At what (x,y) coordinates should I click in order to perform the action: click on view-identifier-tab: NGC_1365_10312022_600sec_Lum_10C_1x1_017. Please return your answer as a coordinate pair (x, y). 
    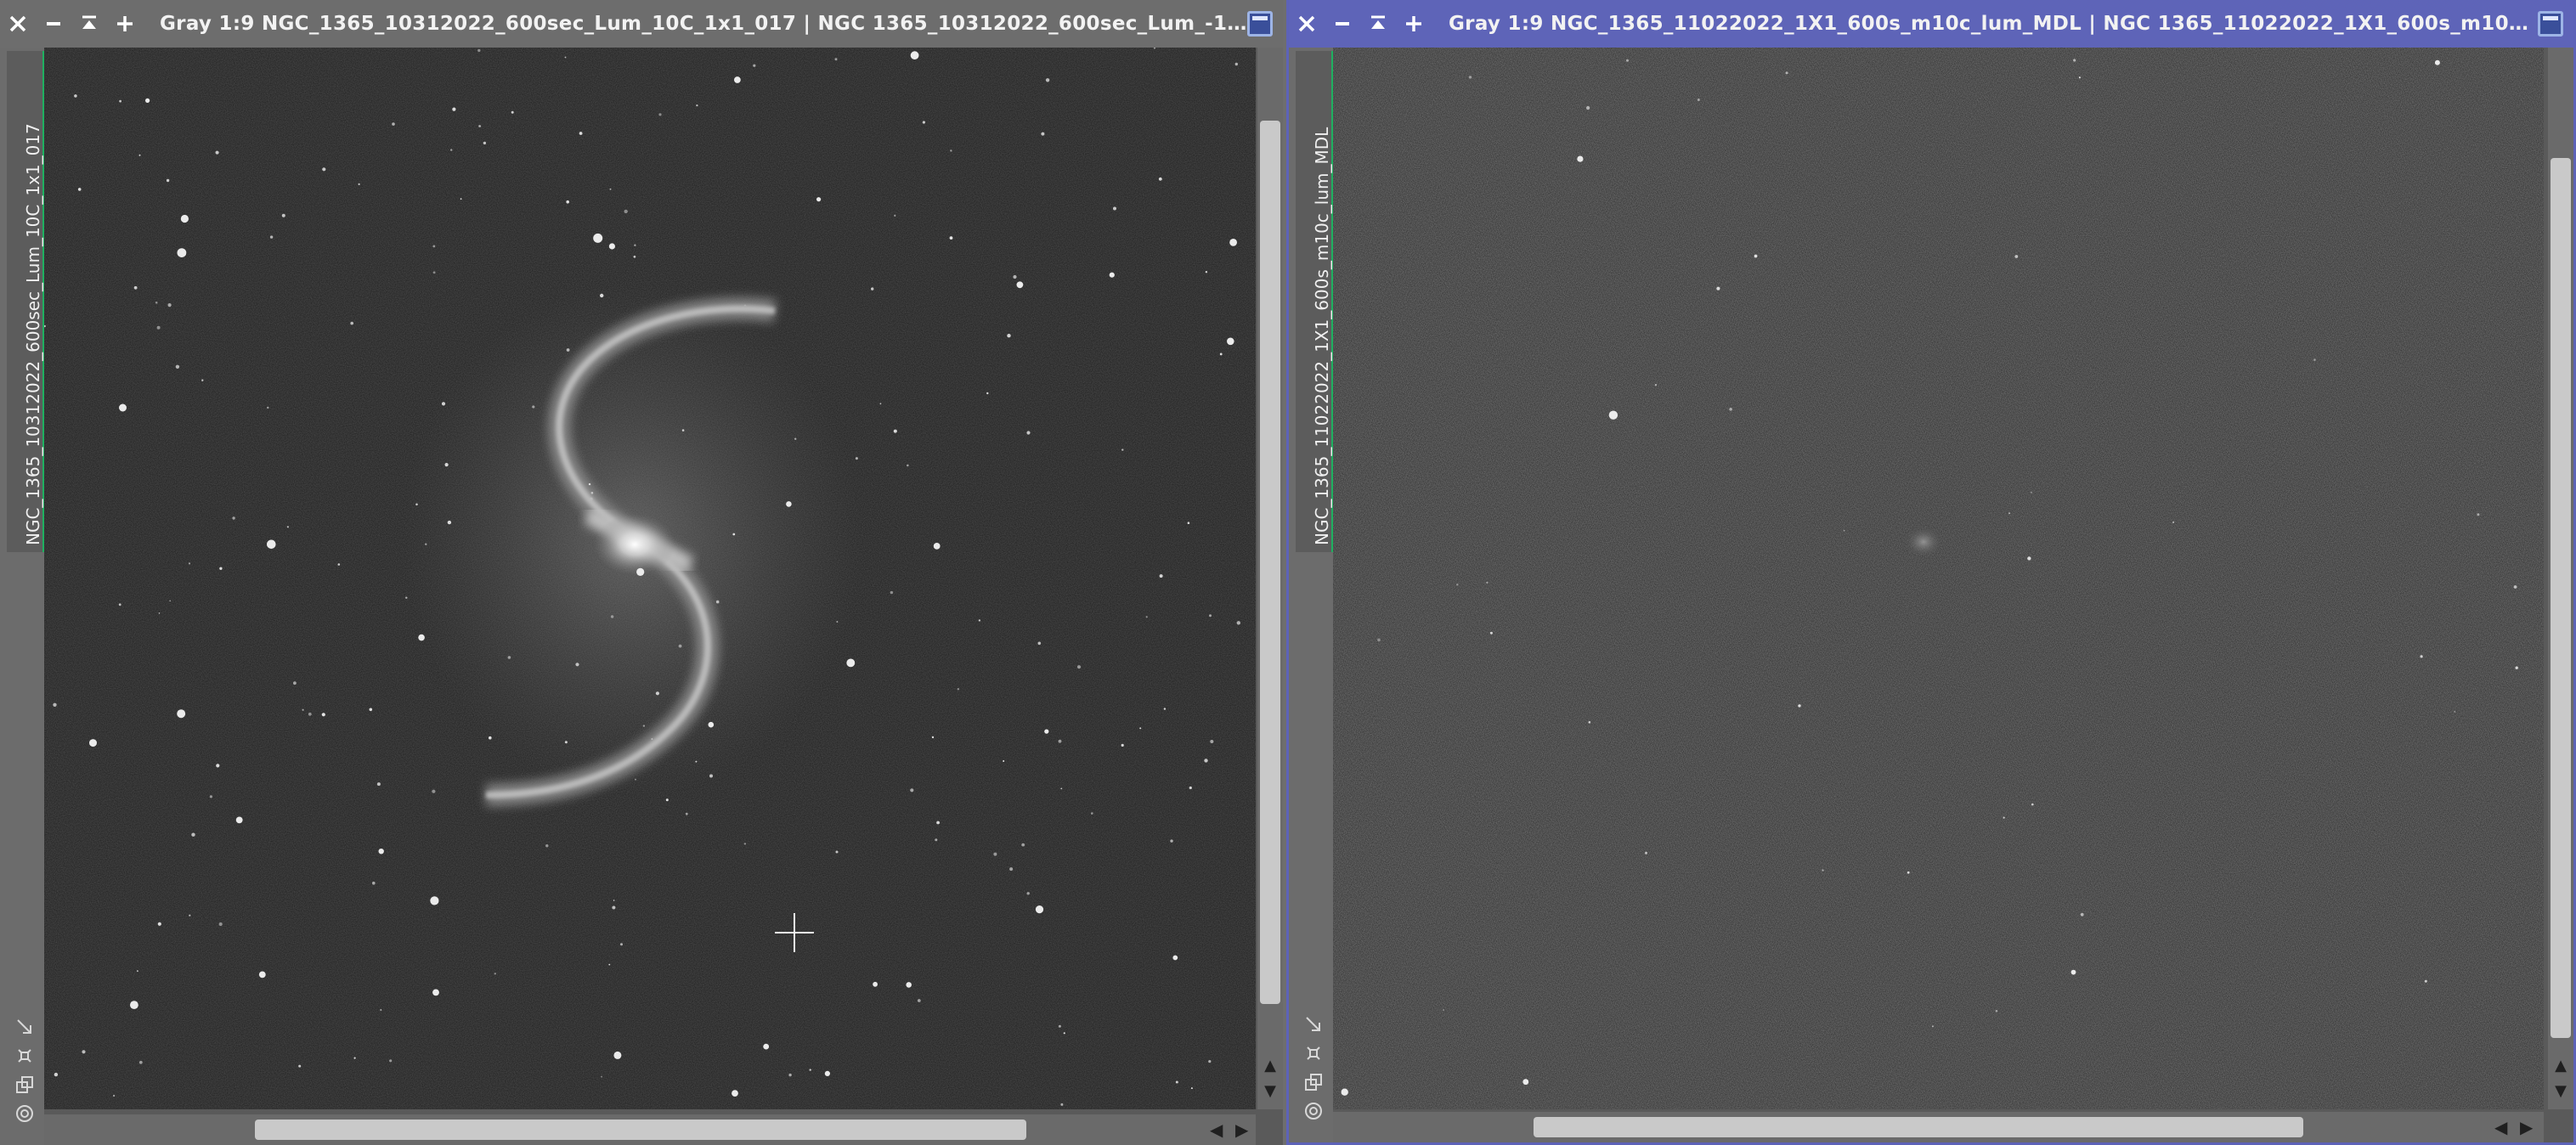
    Looking at the image, I should click on (26, 301).